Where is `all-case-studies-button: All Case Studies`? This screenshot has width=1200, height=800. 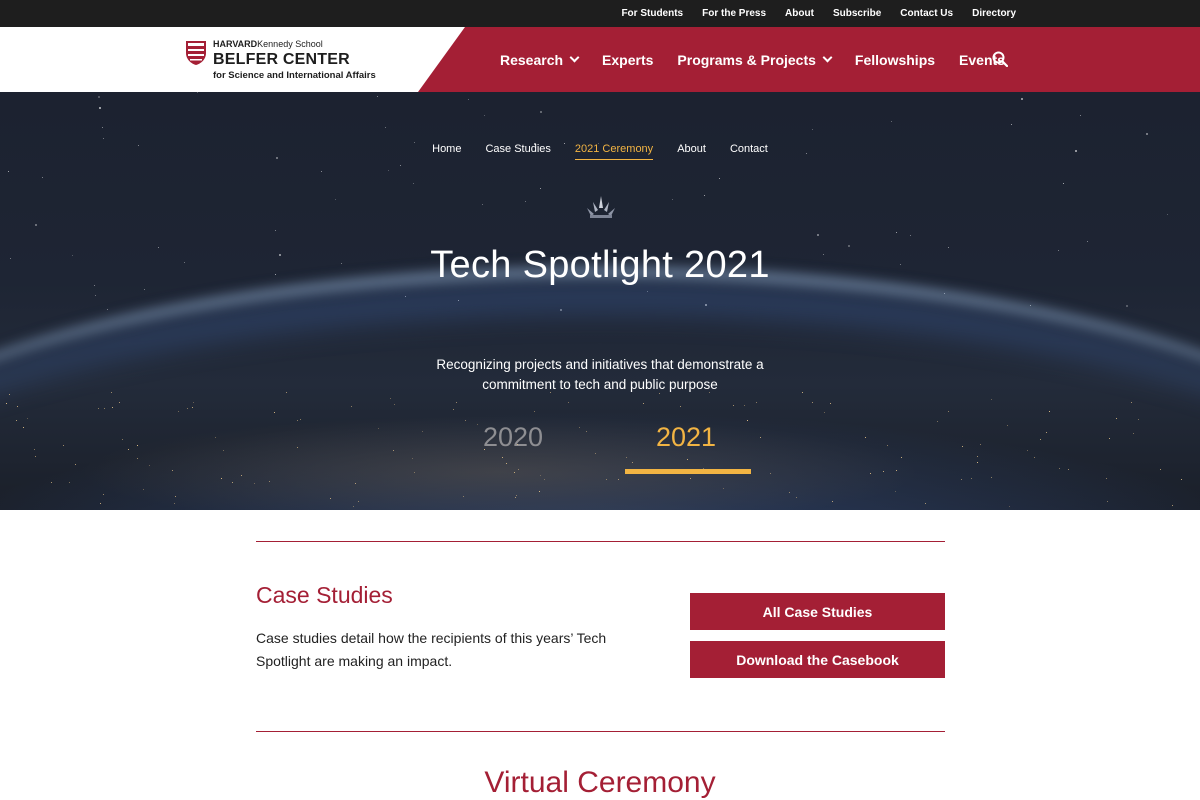
all-case-studies-button: All Case Studies is located at coordinates (817, 611).